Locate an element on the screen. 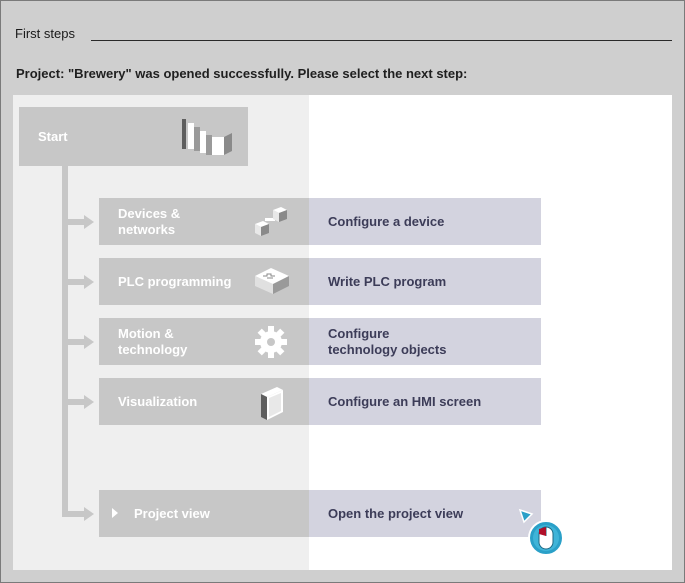 This screenshot has width=685, height=583. portal-project-view: Project view is located at coordinates (204, 513).